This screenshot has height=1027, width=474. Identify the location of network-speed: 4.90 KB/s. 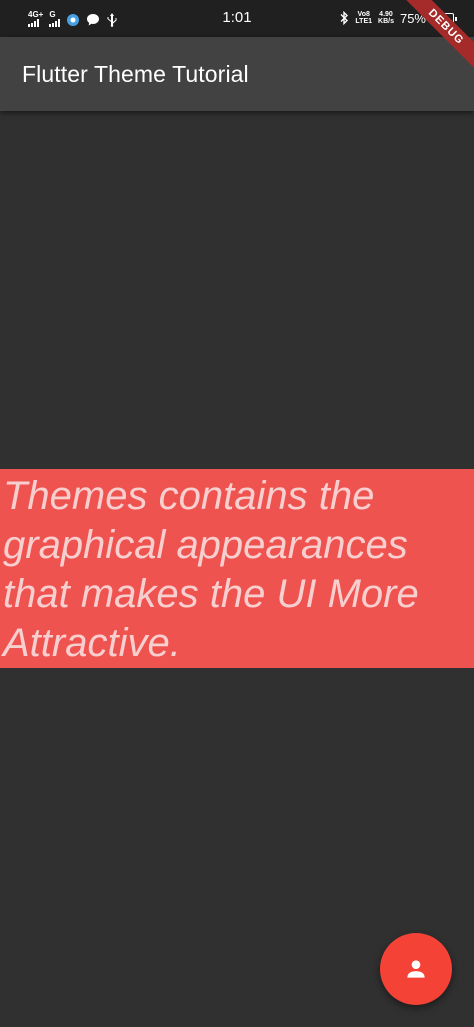
(386, 18).